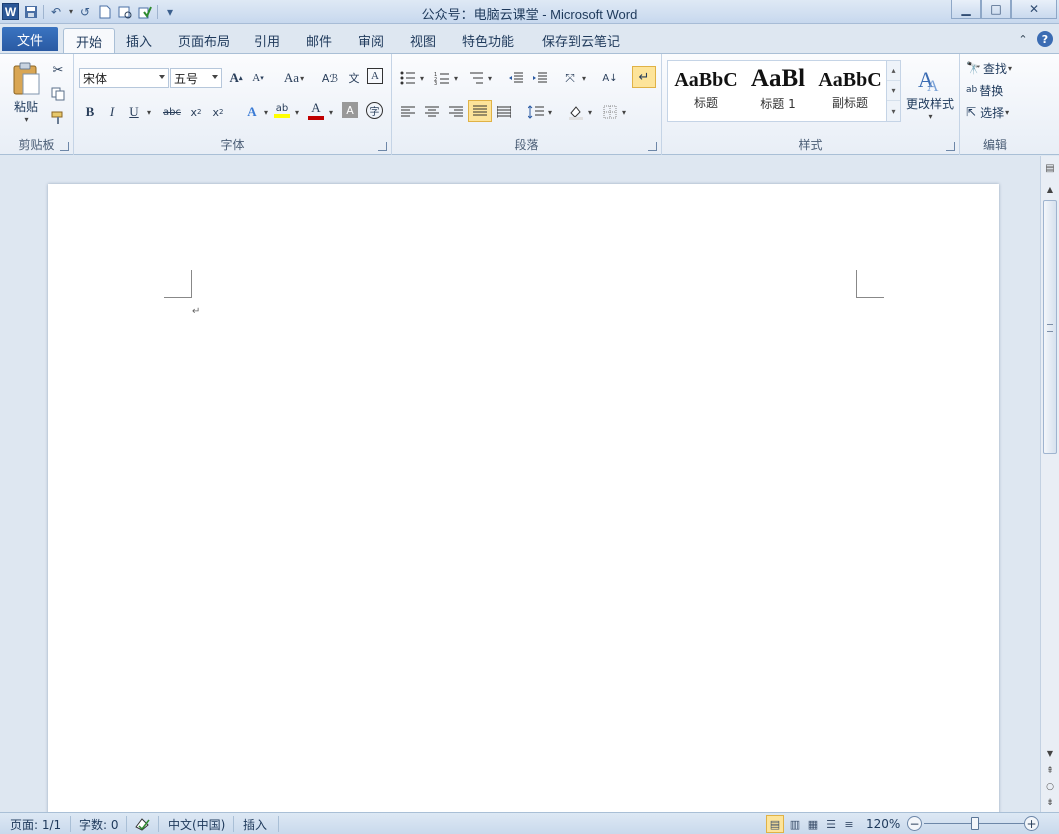  What do you see at coordinates (236, 78) in the screenshot?
I see `grow-font-icon: A ▴` at bounding box center [236, 78].